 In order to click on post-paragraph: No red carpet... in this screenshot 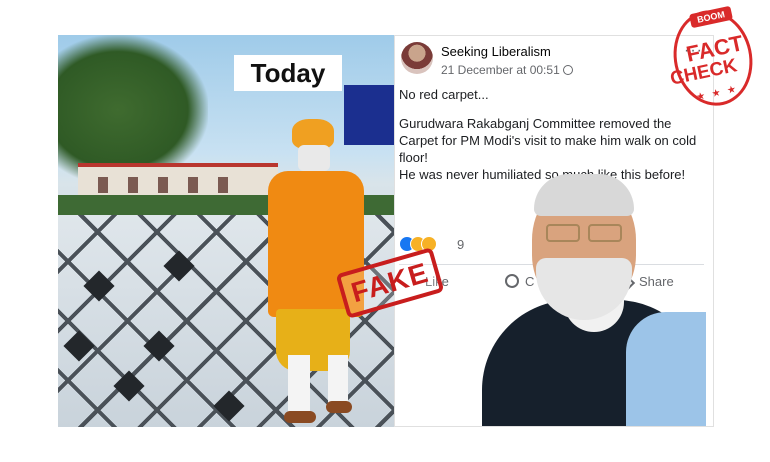, I will do `click(444, 94)`.